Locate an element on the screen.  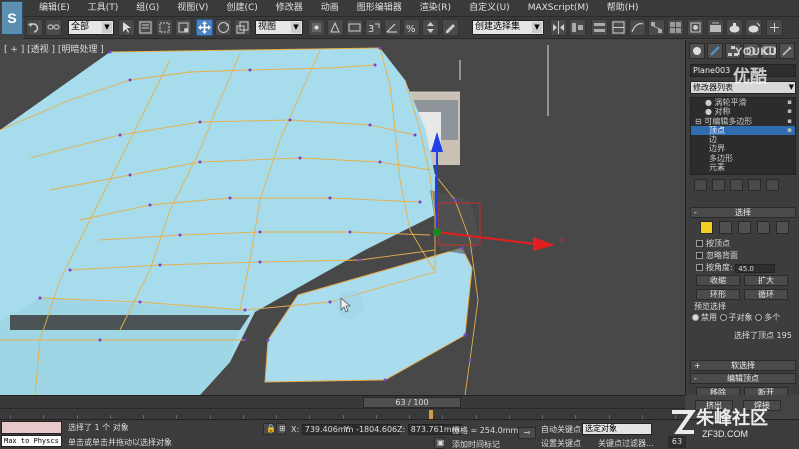
time-tag-icon: ▣ is located at coordinates (439, 443).